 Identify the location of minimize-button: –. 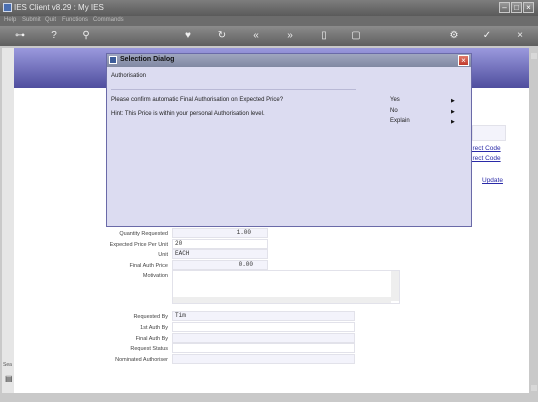
(504, 7).